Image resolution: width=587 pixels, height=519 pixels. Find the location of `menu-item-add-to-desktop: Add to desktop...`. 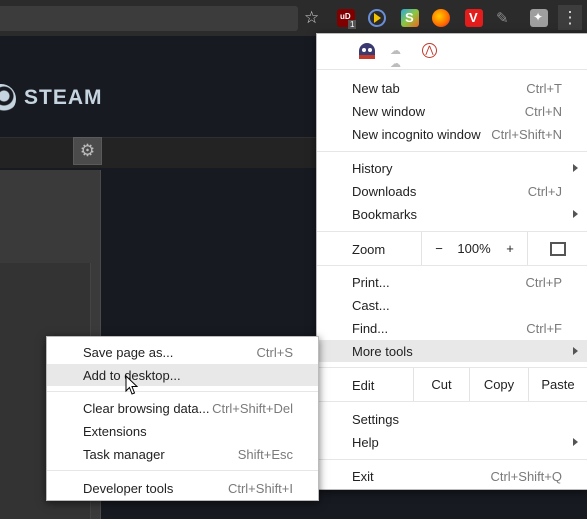

menu-item-add-to-desktop: Add to desktop... is located at coordinates (182, 375).